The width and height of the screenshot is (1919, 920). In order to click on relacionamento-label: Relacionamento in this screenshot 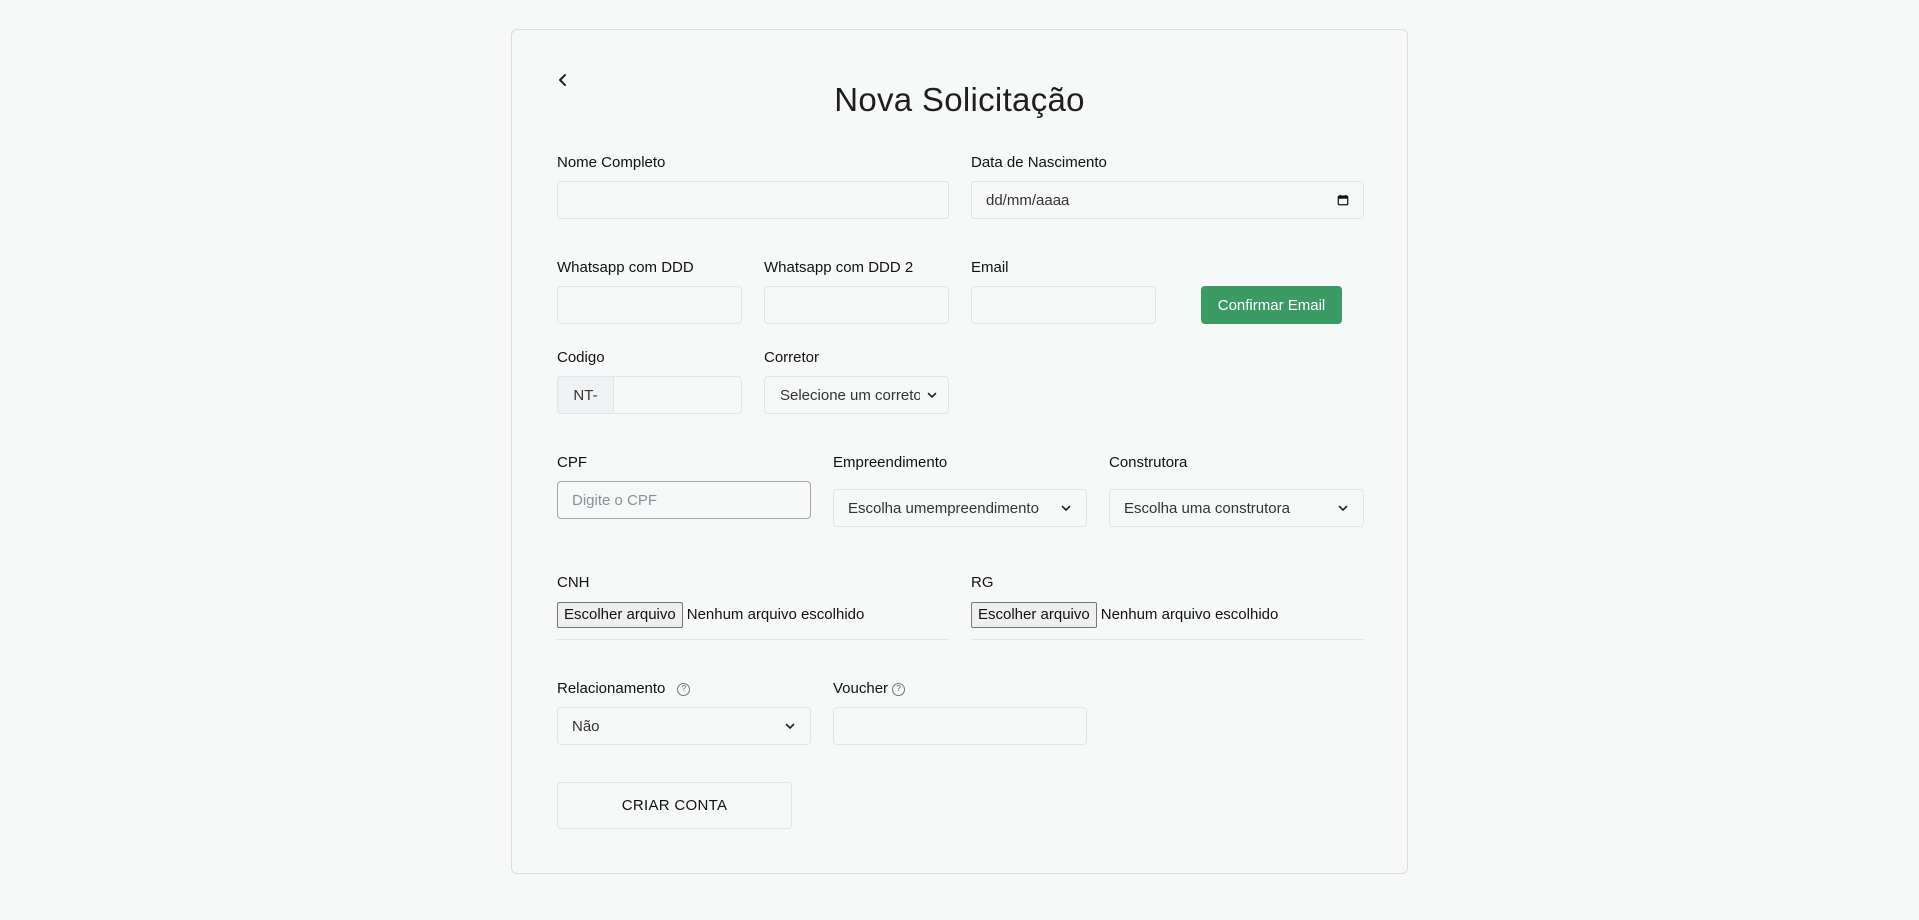, I will do `click(611, 688)`.